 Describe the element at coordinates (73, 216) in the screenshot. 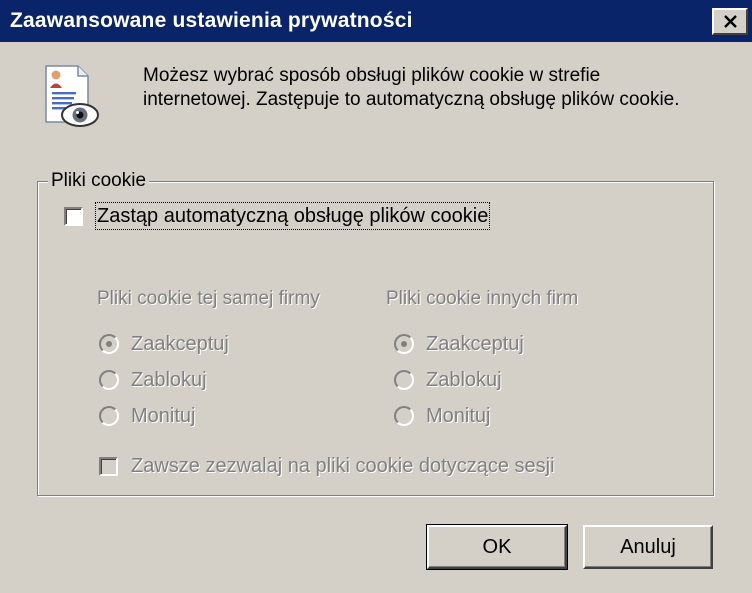

I see `override-checkbox` at that location.